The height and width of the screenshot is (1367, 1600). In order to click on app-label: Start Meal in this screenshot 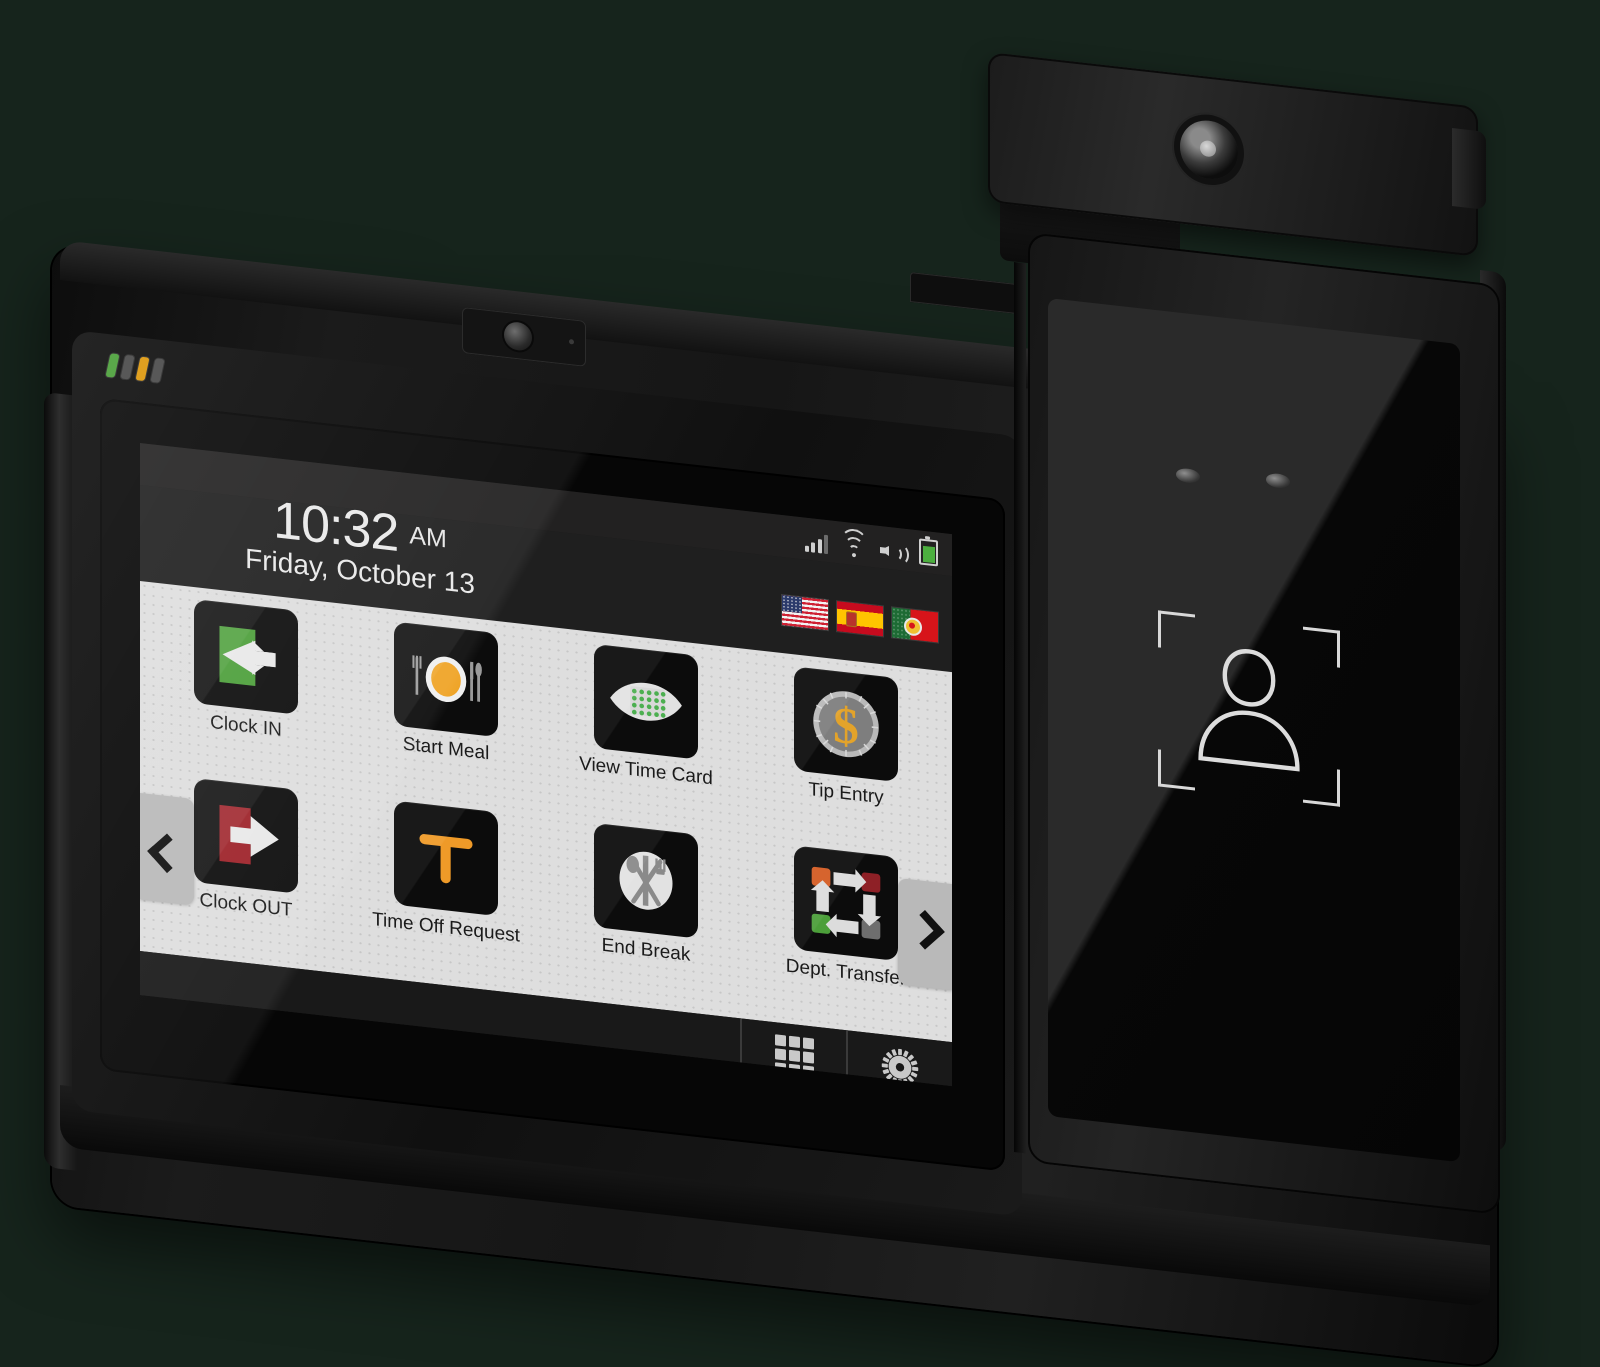, I will do `click(446, 749)`.